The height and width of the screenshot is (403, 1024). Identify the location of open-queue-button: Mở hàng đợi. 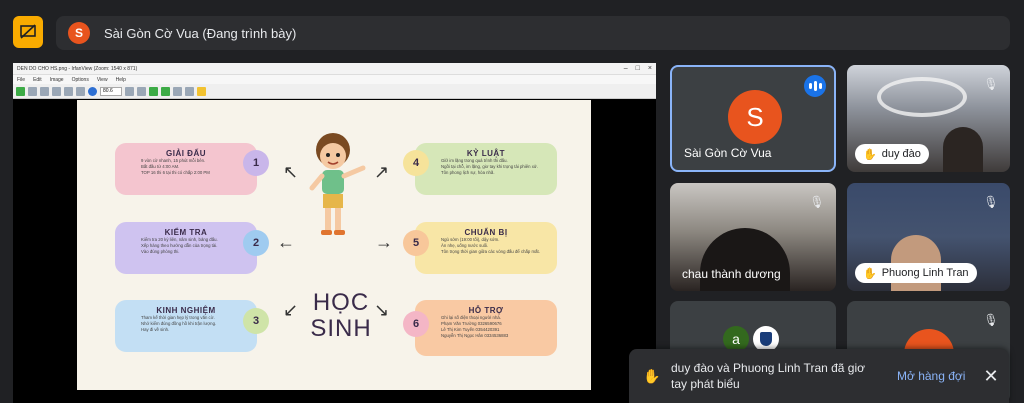
(931, 376).